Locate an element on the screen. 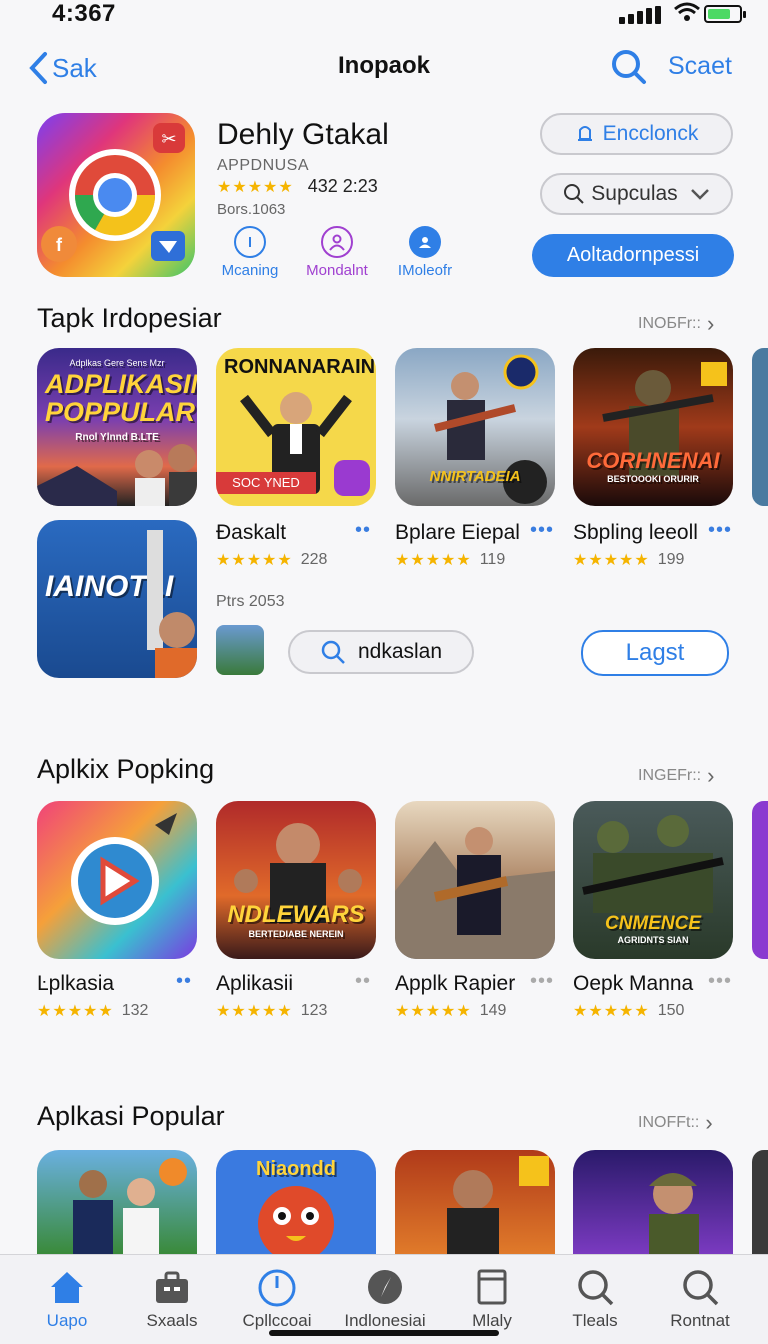 The height and width of the screenshot is (1344, 768). meta-label-3: IMoleofr is located at coordinates (425, 270).